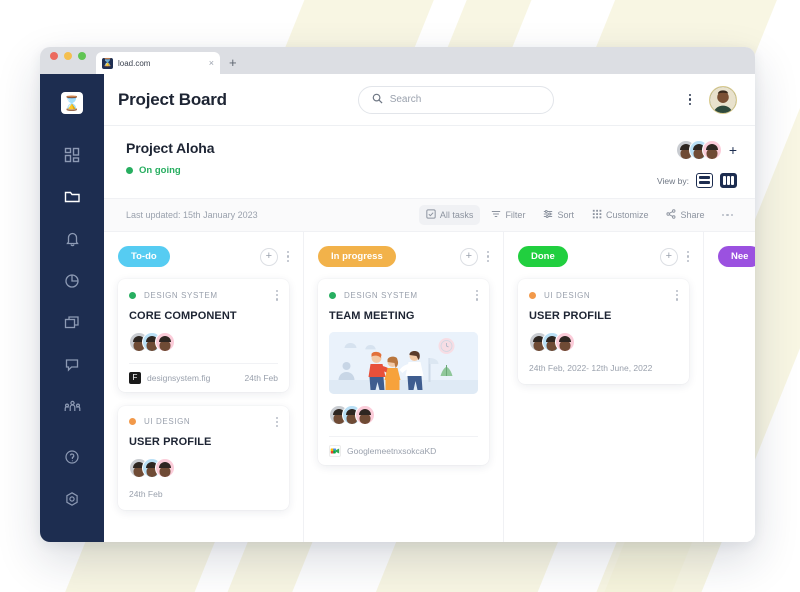  Describe the element at coordinates (172, 99) in the screenshot. I see `page-title: Project Board` at that location.